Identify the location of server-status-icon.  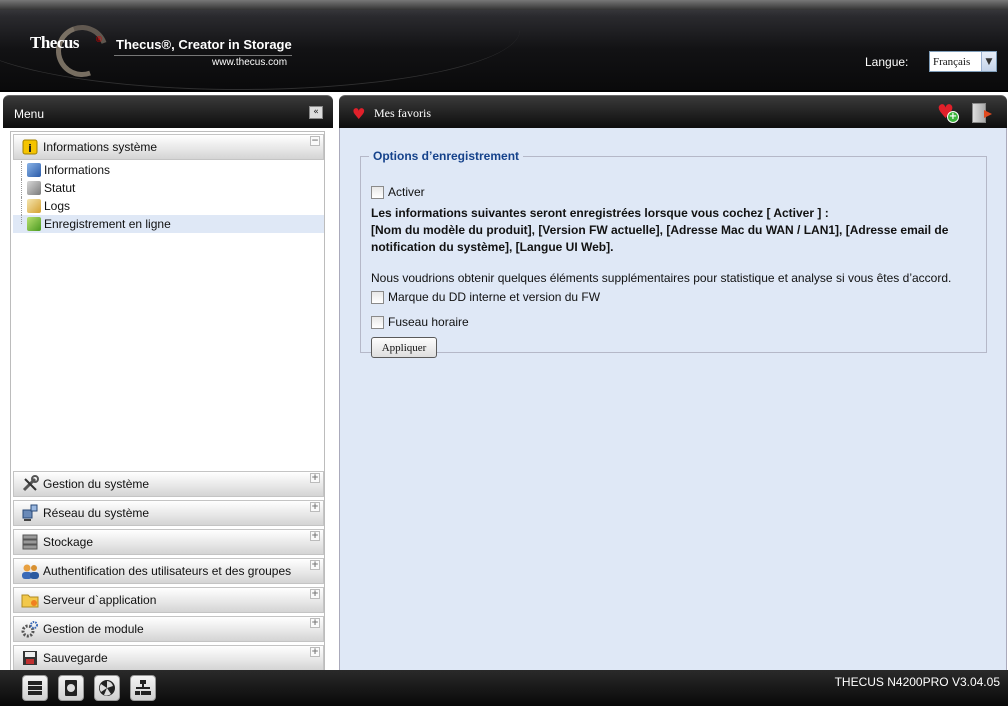
(35, 688).